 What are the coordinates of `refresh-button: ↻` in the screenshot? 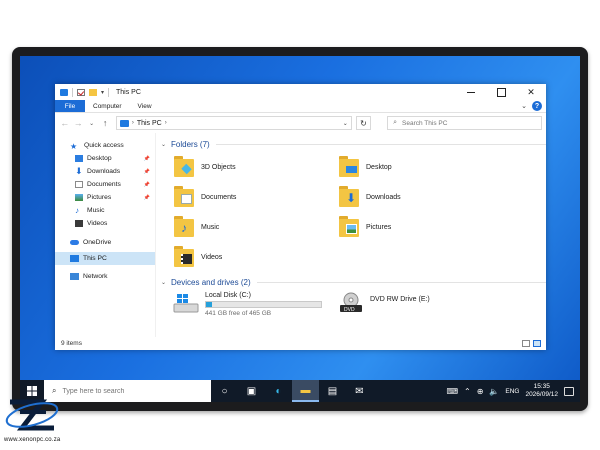 It's located at (363, 123).